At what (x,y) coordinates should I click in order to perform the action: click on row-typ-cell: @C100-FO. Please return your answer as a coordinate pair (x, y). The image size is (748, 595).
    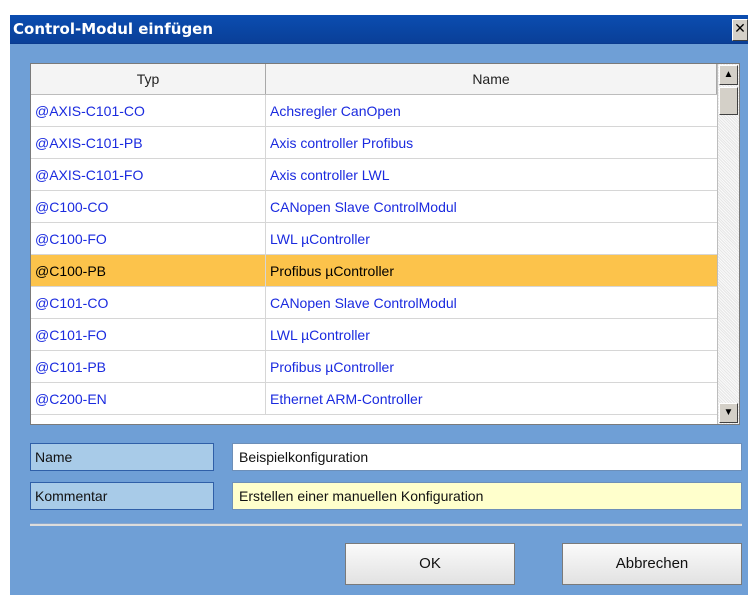
    Looking at the image, I should click on (148, 239).